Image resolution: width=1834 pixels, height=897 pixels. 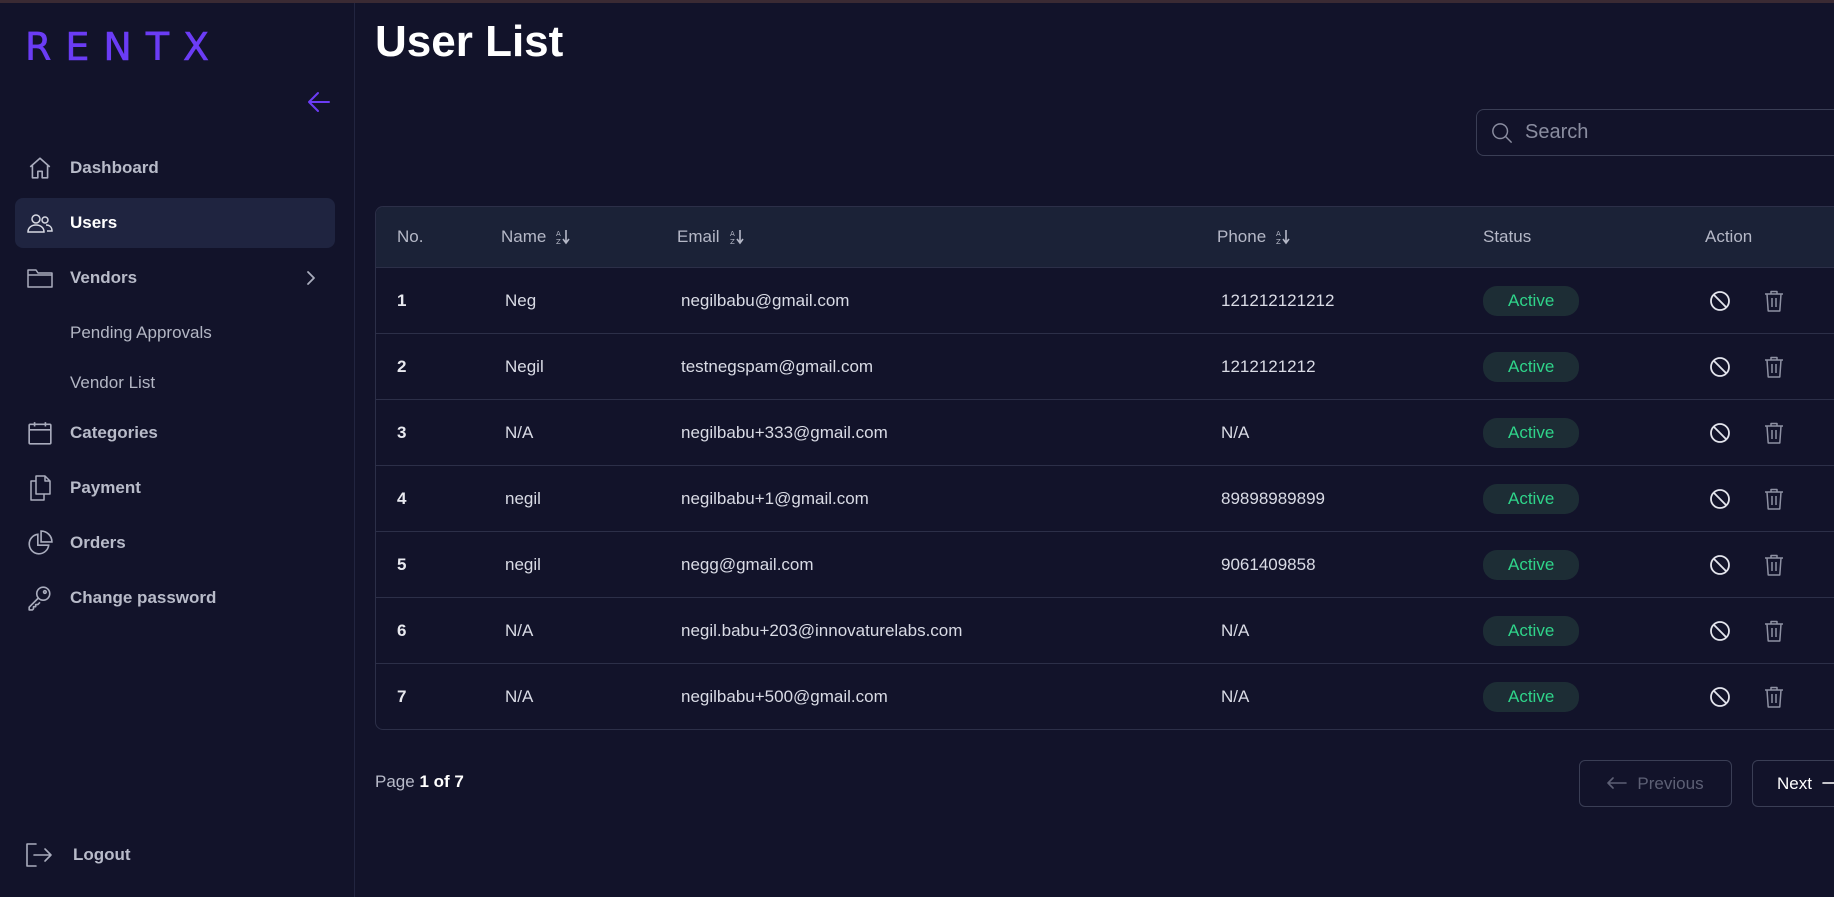 What do you see at coordinates (102, 854) in the screenshot?
I see `logout-label: Logout` at bounding box center [102, 854].